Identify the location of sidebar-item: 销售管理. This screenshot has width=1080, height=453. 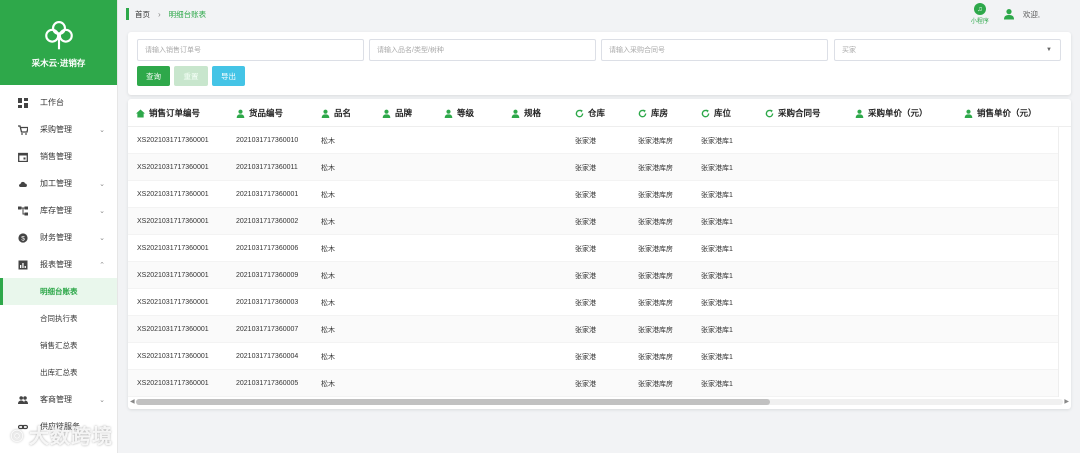
(58, 156).